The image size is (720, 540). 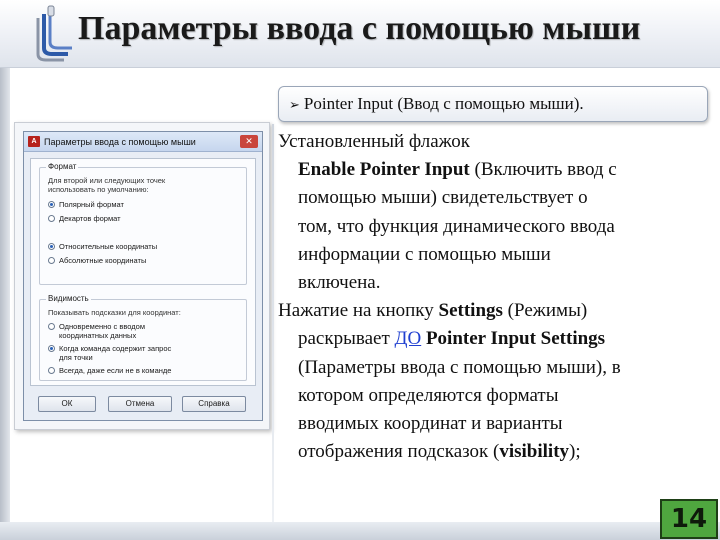 I want to click on slide-title: Параметры ввода с помощью мыши, so click(x=359, y=28).